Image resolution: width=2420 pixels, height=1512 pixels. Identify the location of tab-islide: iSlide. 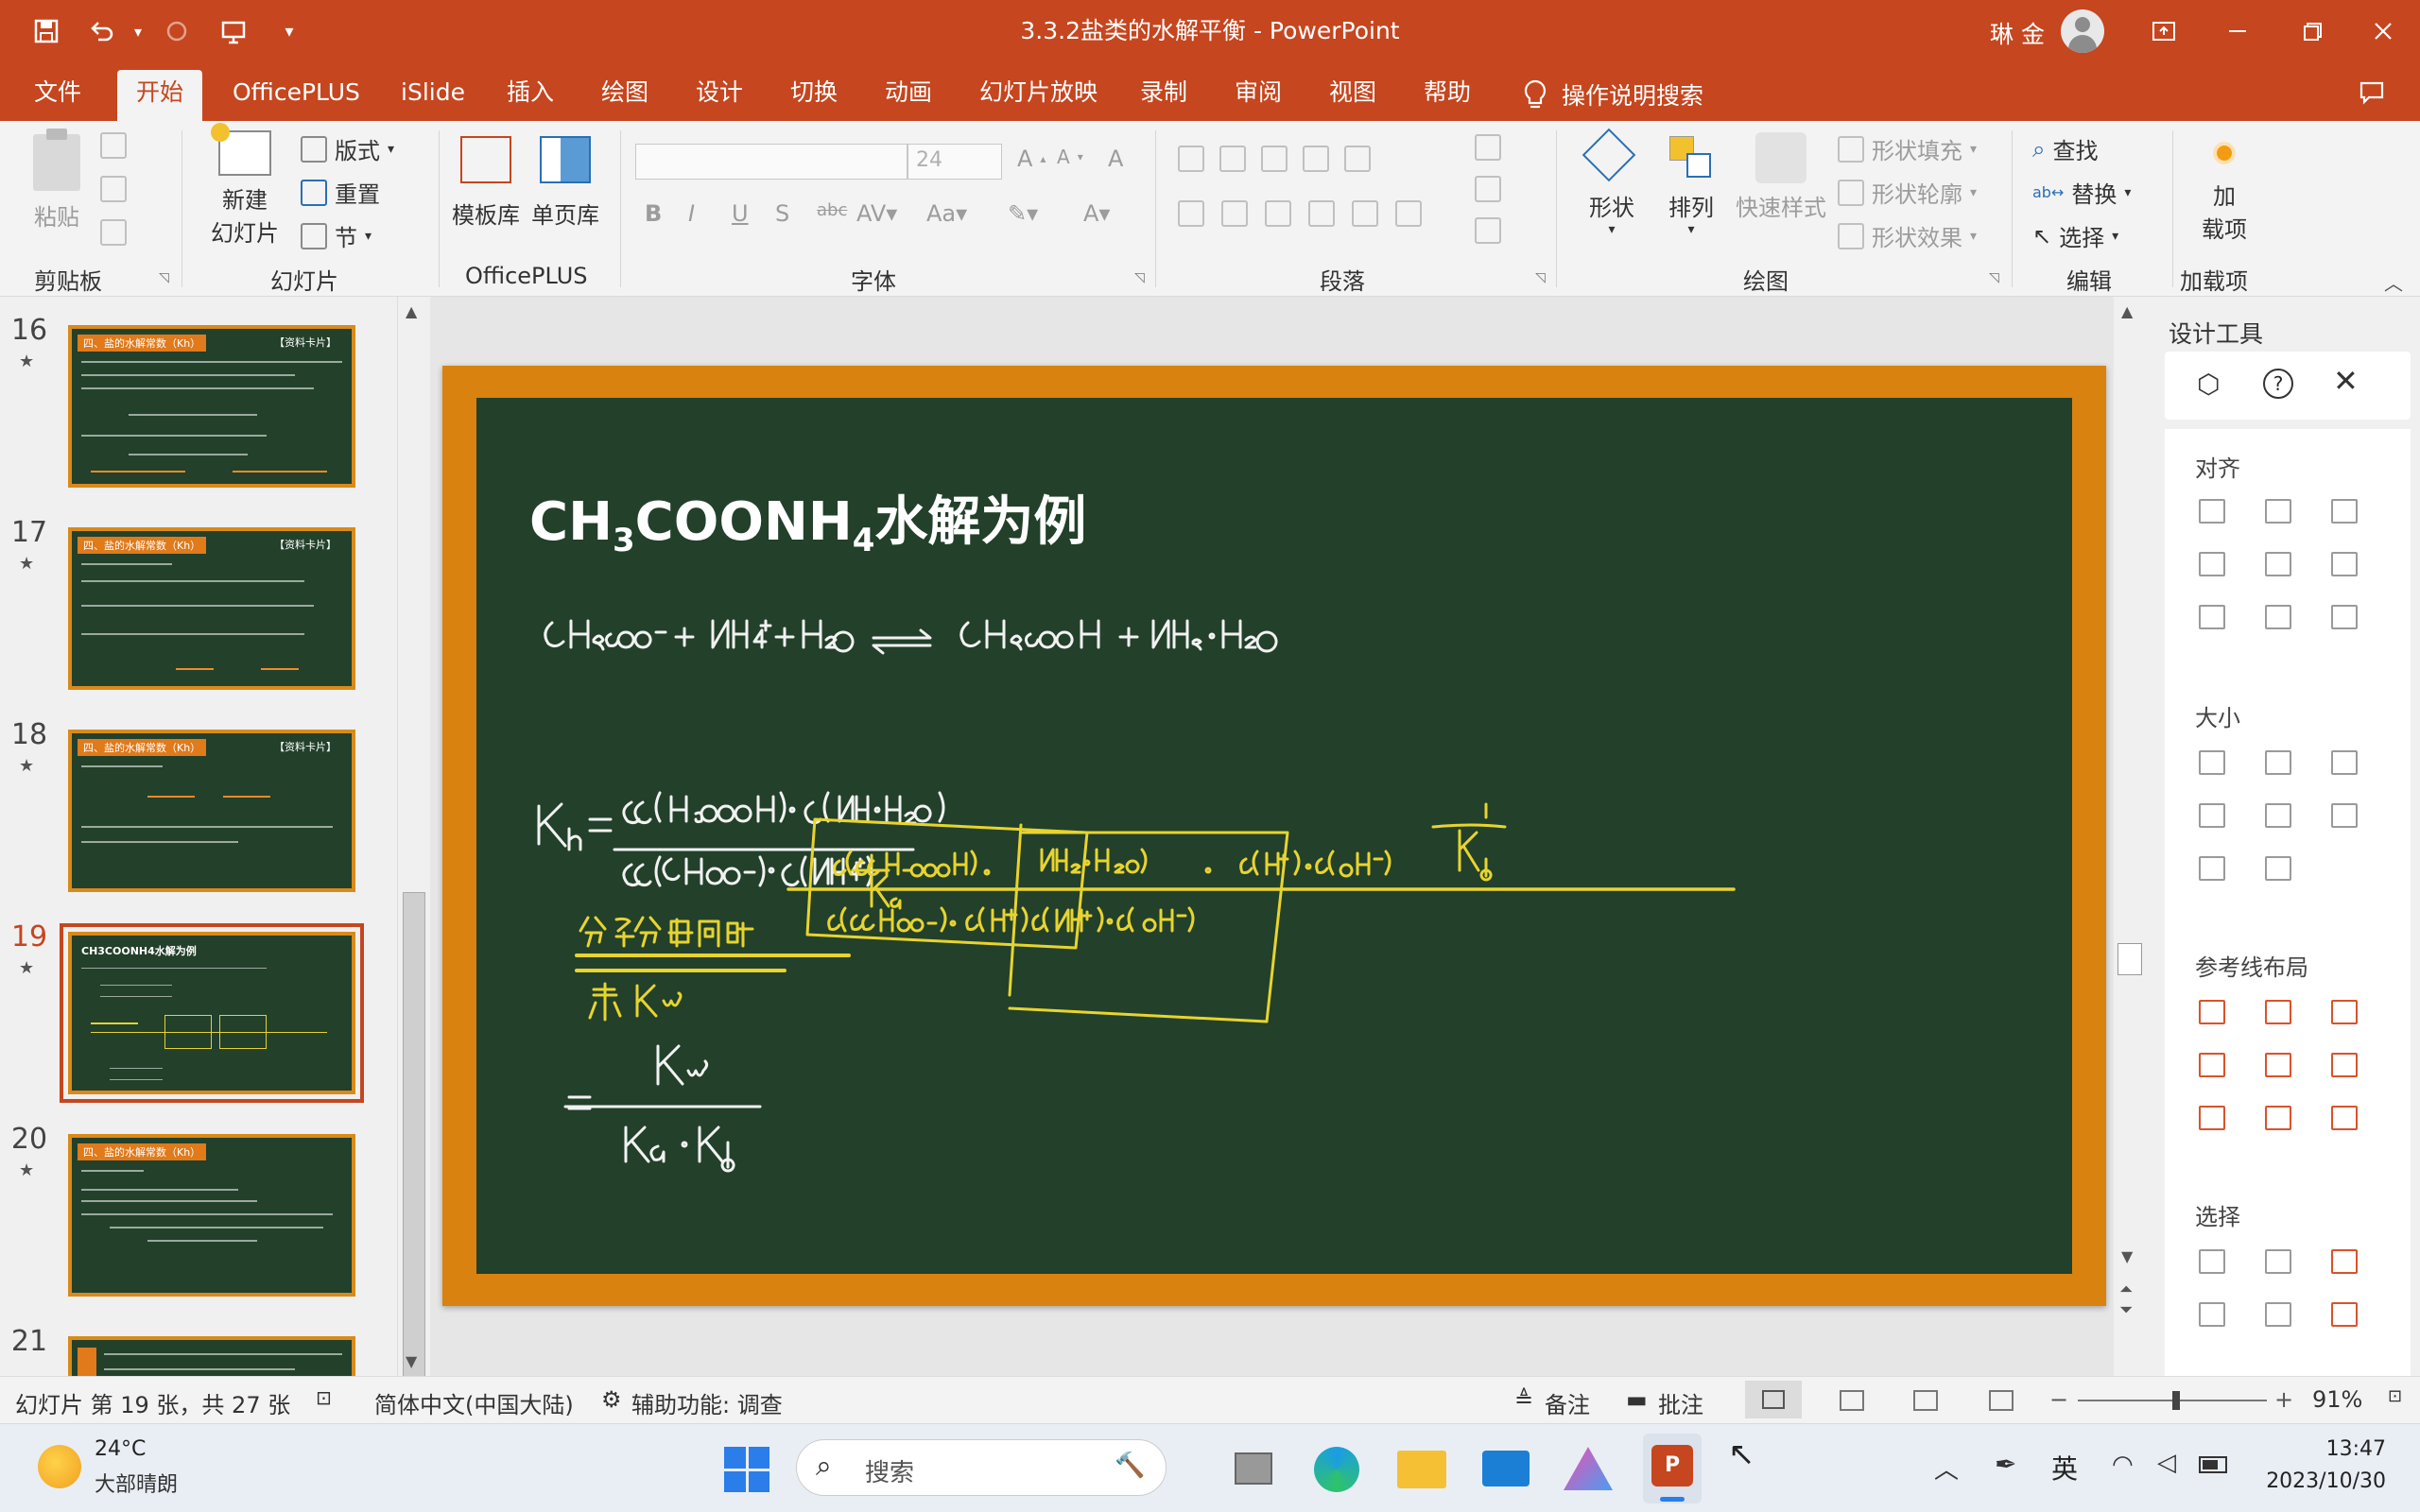
(433, 95).